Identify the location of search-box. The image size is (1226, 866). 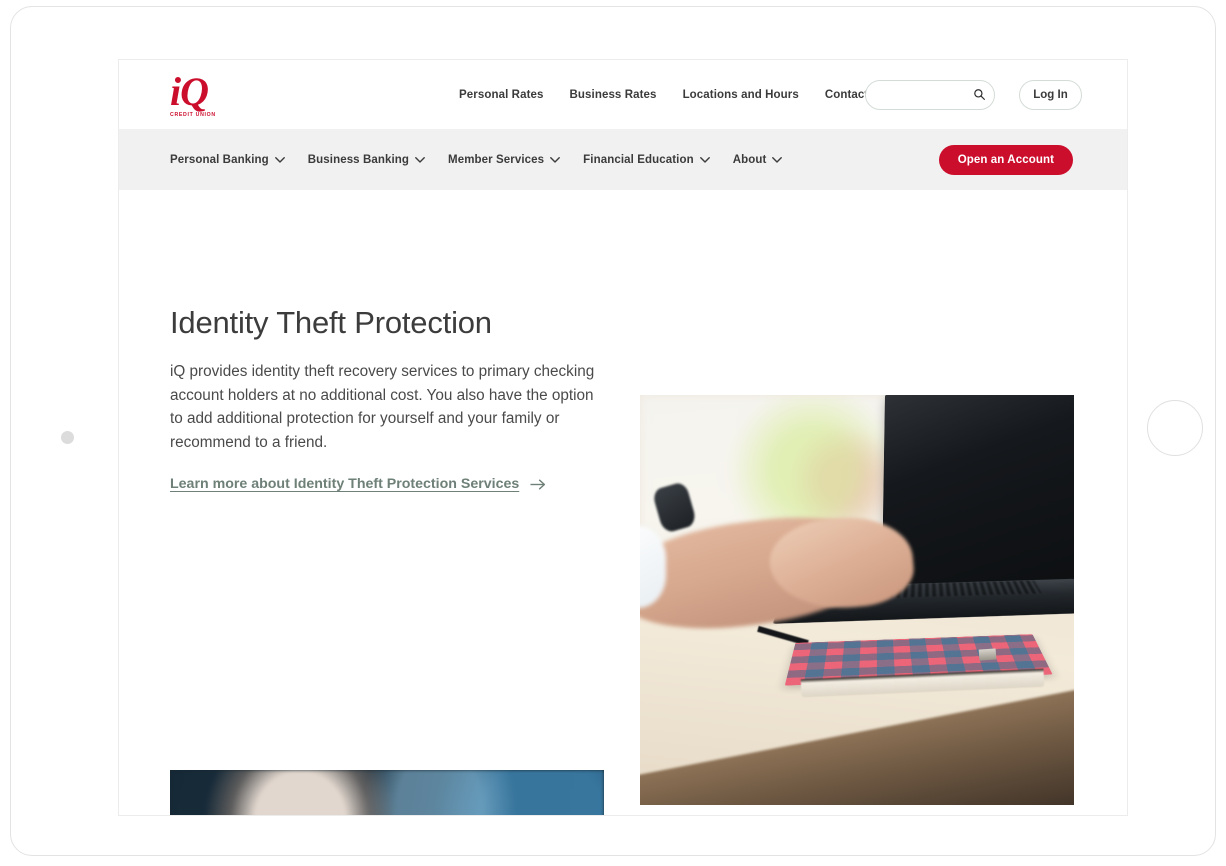
(930, 95).